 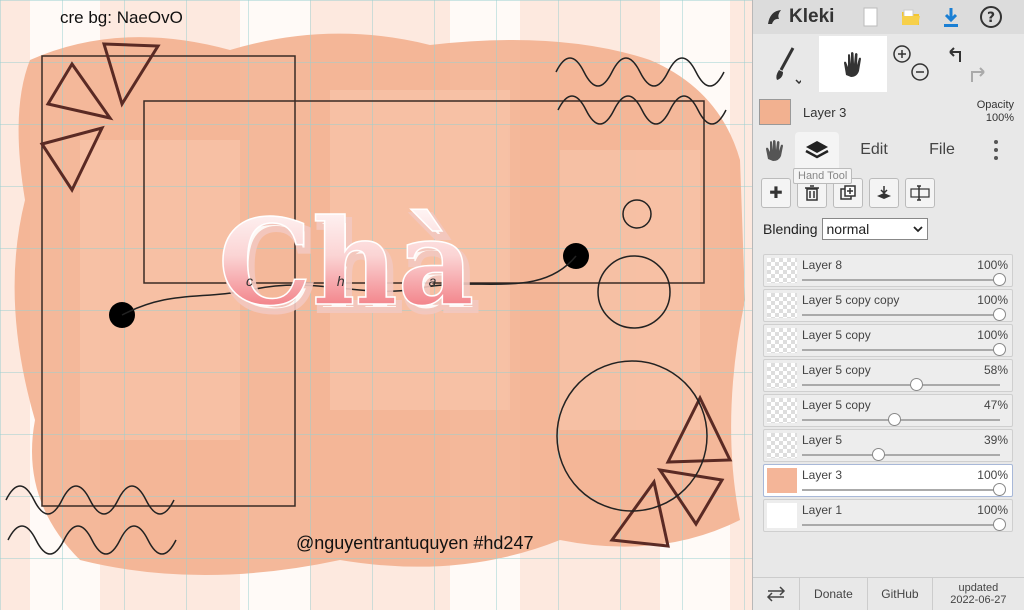 I want to click on opacity-label: Opacity, so click(x=995, y=105).